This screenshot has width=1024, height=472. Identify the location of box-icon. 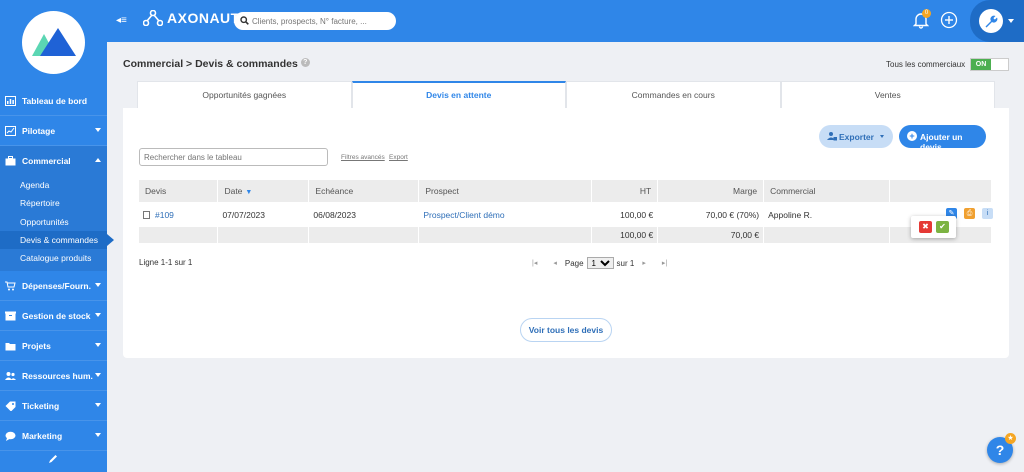
(10, 316).